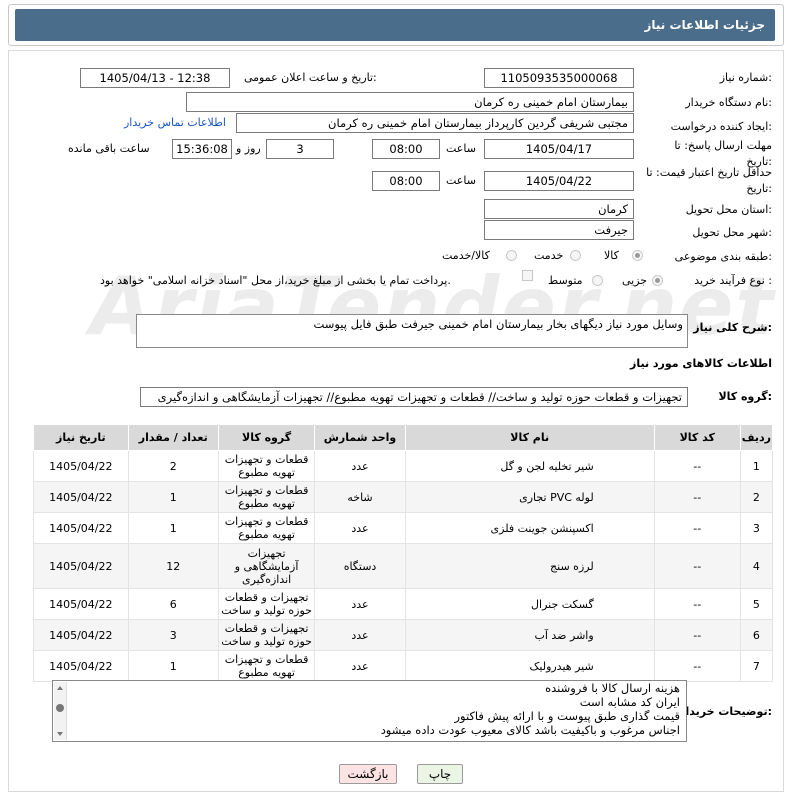  I want to click on back-button: بازگشت, so click(368, 774).